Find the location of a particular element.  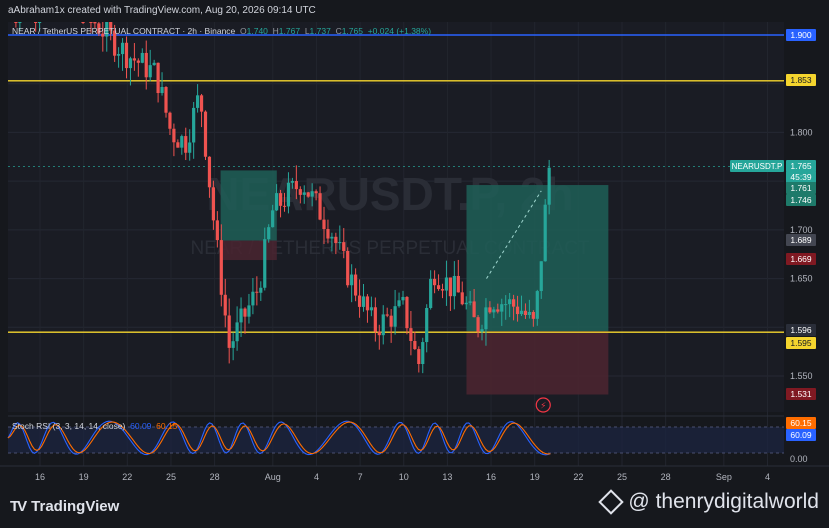

price-tick-label: 1.800 is located at coordinates (801, 132).